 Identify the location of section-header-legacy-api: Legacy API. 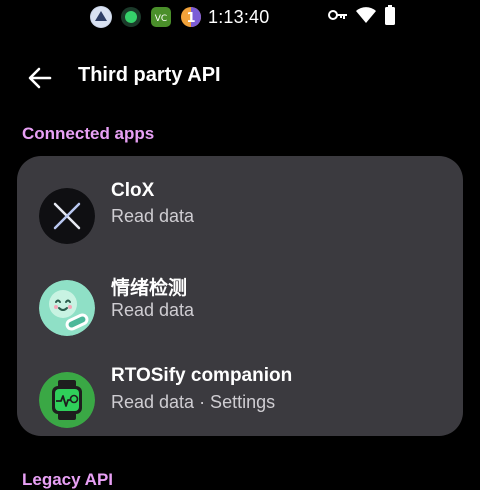
(68, 479).